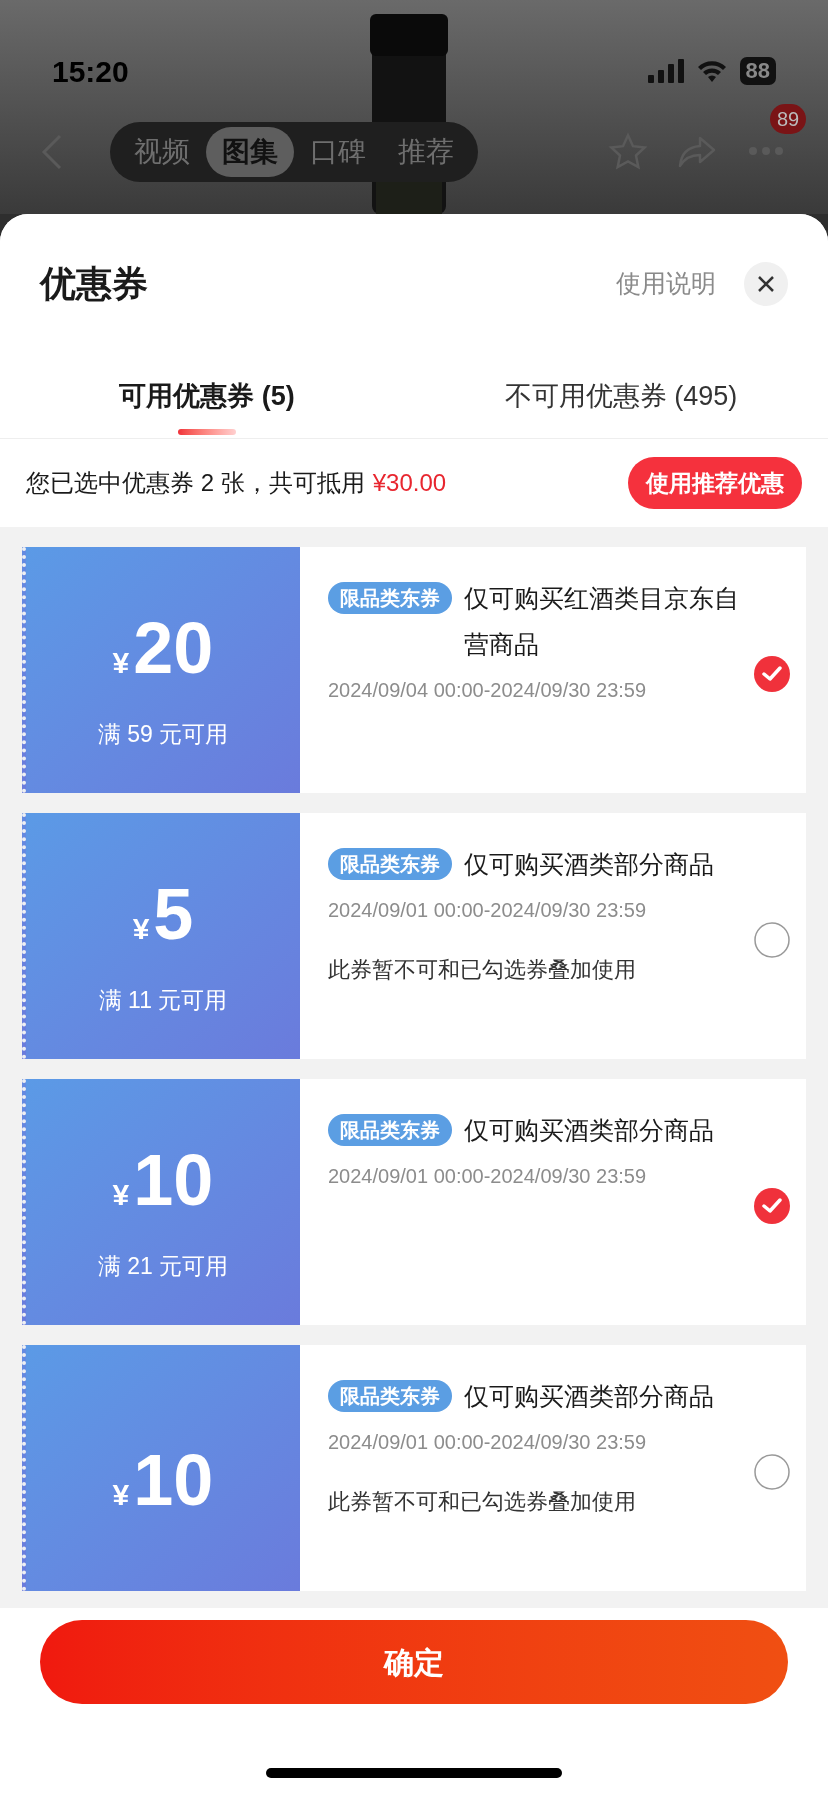 This screenshot has height=1793, width=828. I want to click on nav-tab: 口碑, so click(338, 152).